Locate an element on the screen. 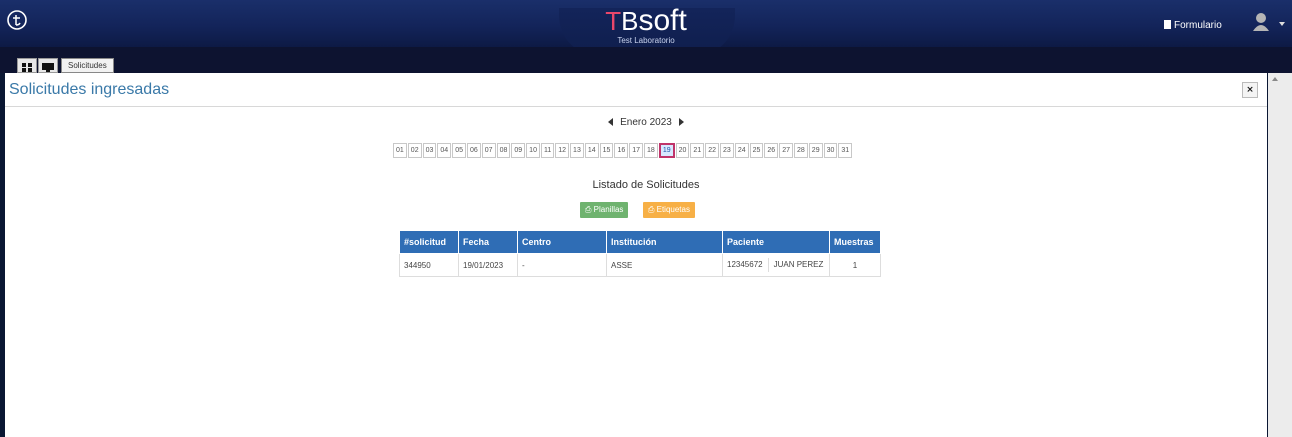 This screenshot has width=1292, height=437. close-button: × is located at coordinates (1250, 90).